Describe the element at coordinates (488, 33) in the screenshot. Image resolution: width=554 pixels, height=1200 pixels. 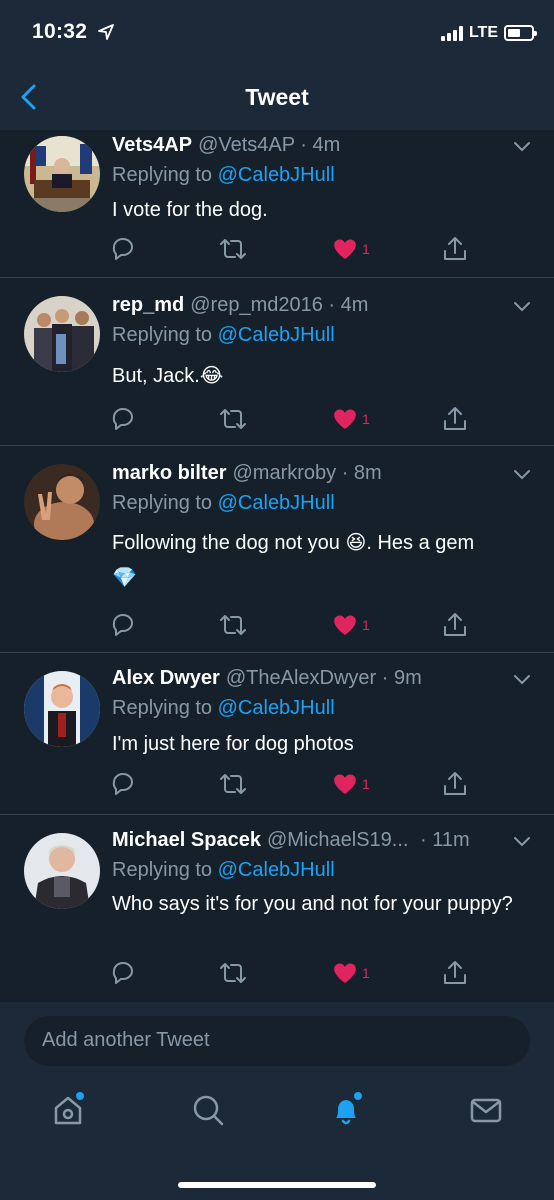
I see `status-indicators: LTE` at that location.